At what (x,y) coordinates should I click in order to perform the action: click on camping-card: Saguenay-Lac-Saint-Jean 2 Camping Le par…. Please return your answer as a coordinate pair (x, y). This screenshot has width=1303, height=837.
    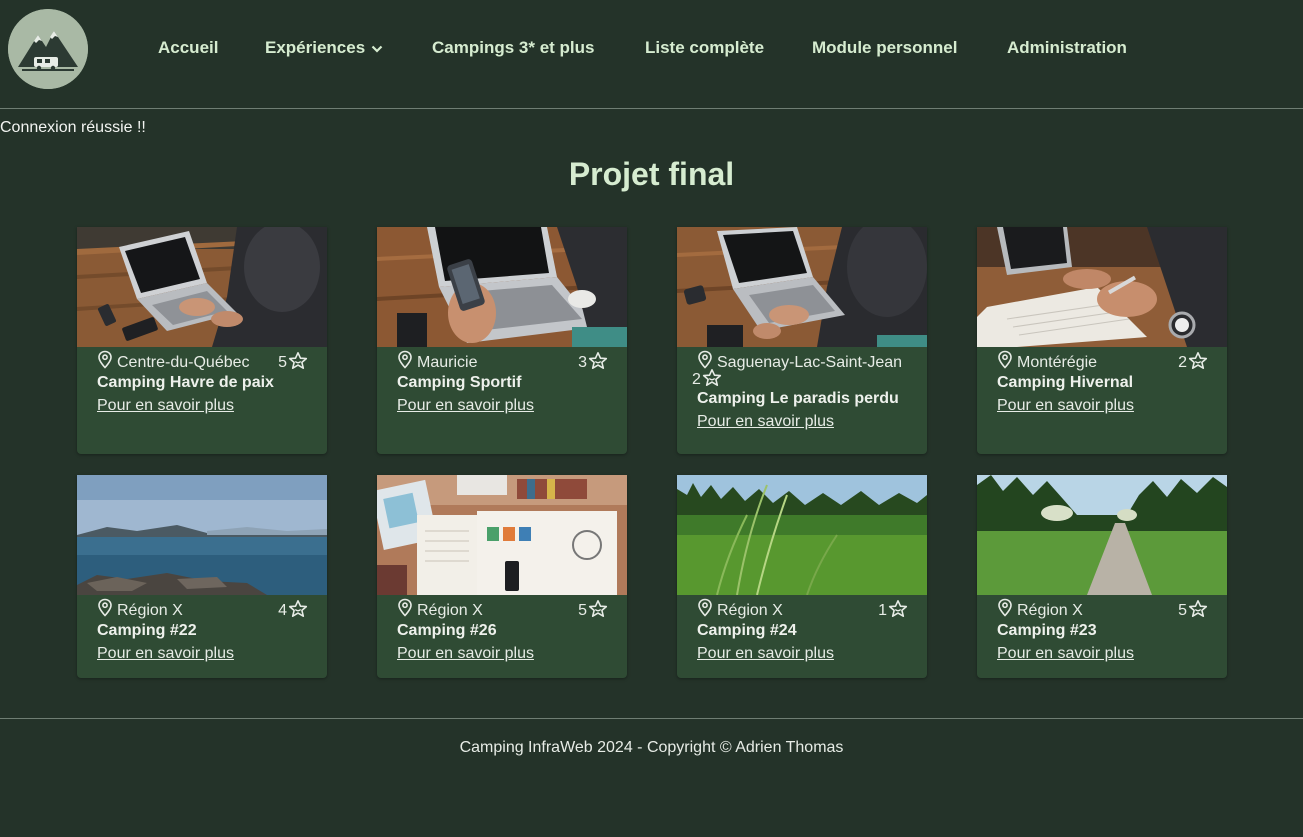
    Looking at the image, I should click on (802, 340).